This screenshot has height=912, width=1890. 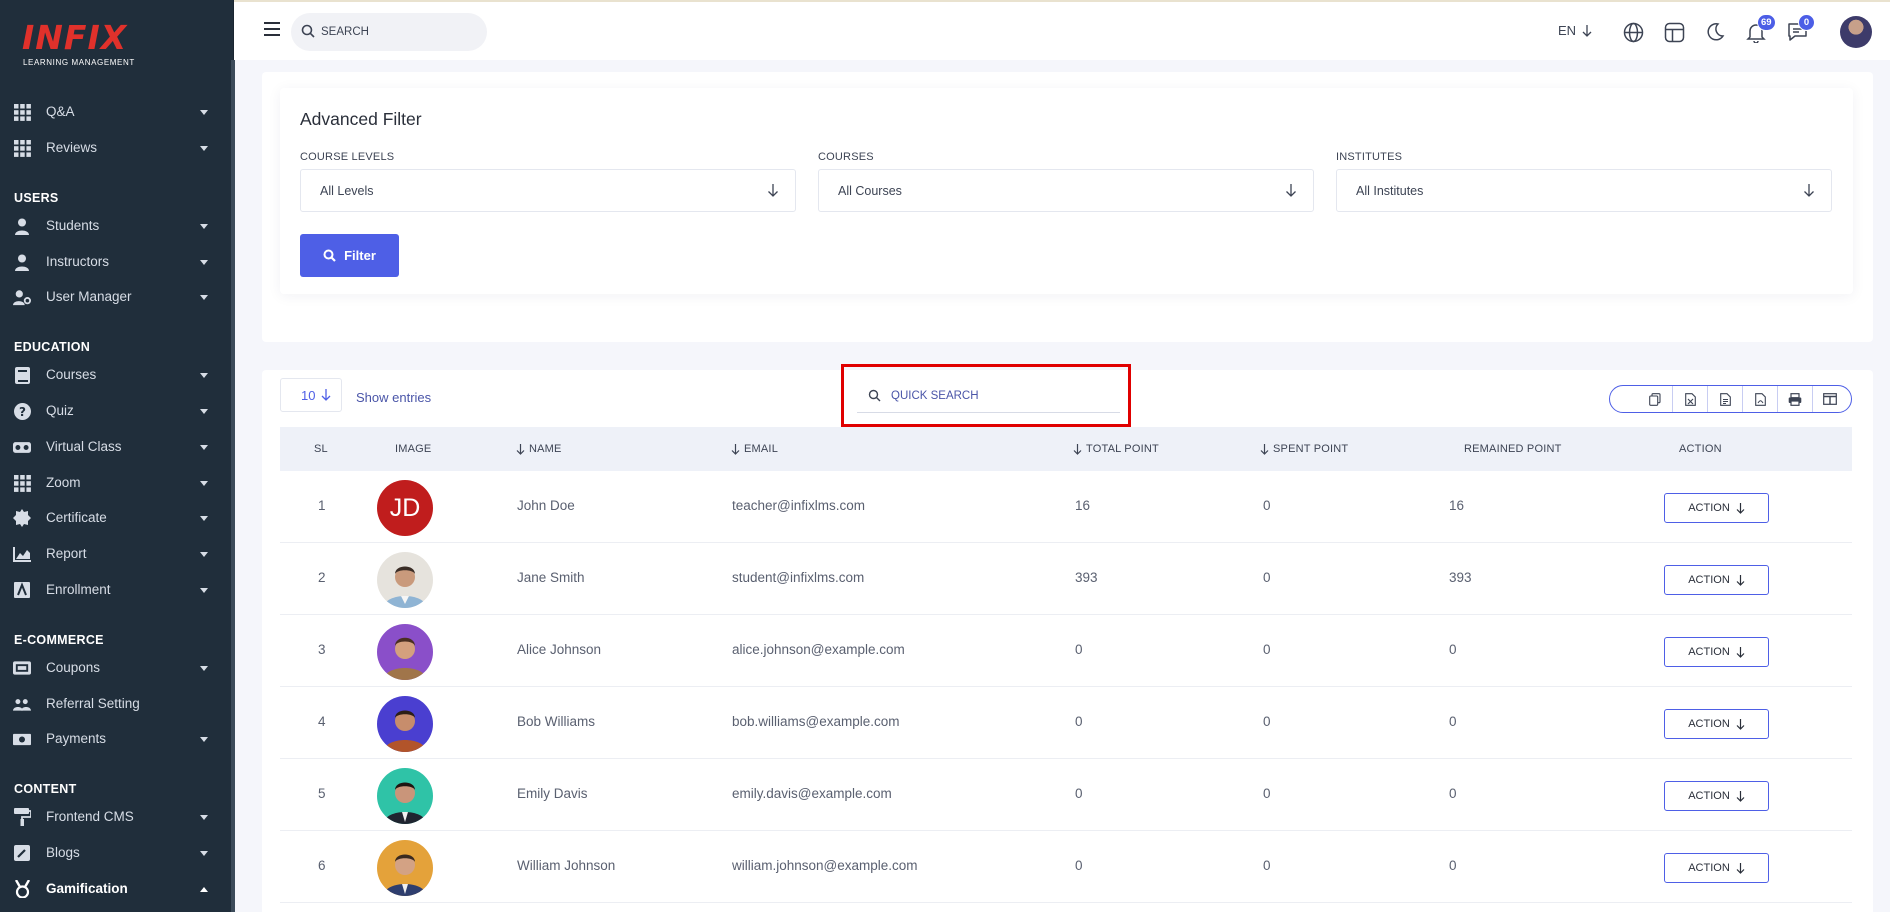 I want to click on logo: INFIX LEARNING MANAGEMENT, so click(x=82, y=45).